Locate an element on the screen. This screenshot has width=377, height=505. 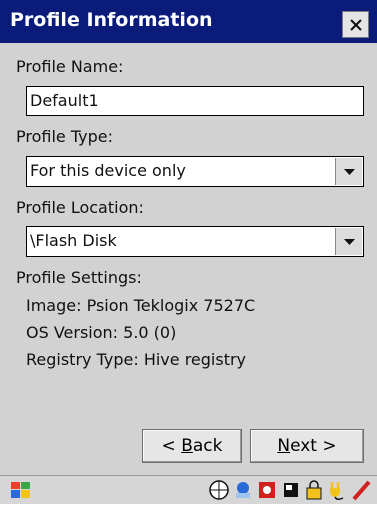
profile-location-dropdown-button is located at coordinates (348, 241).